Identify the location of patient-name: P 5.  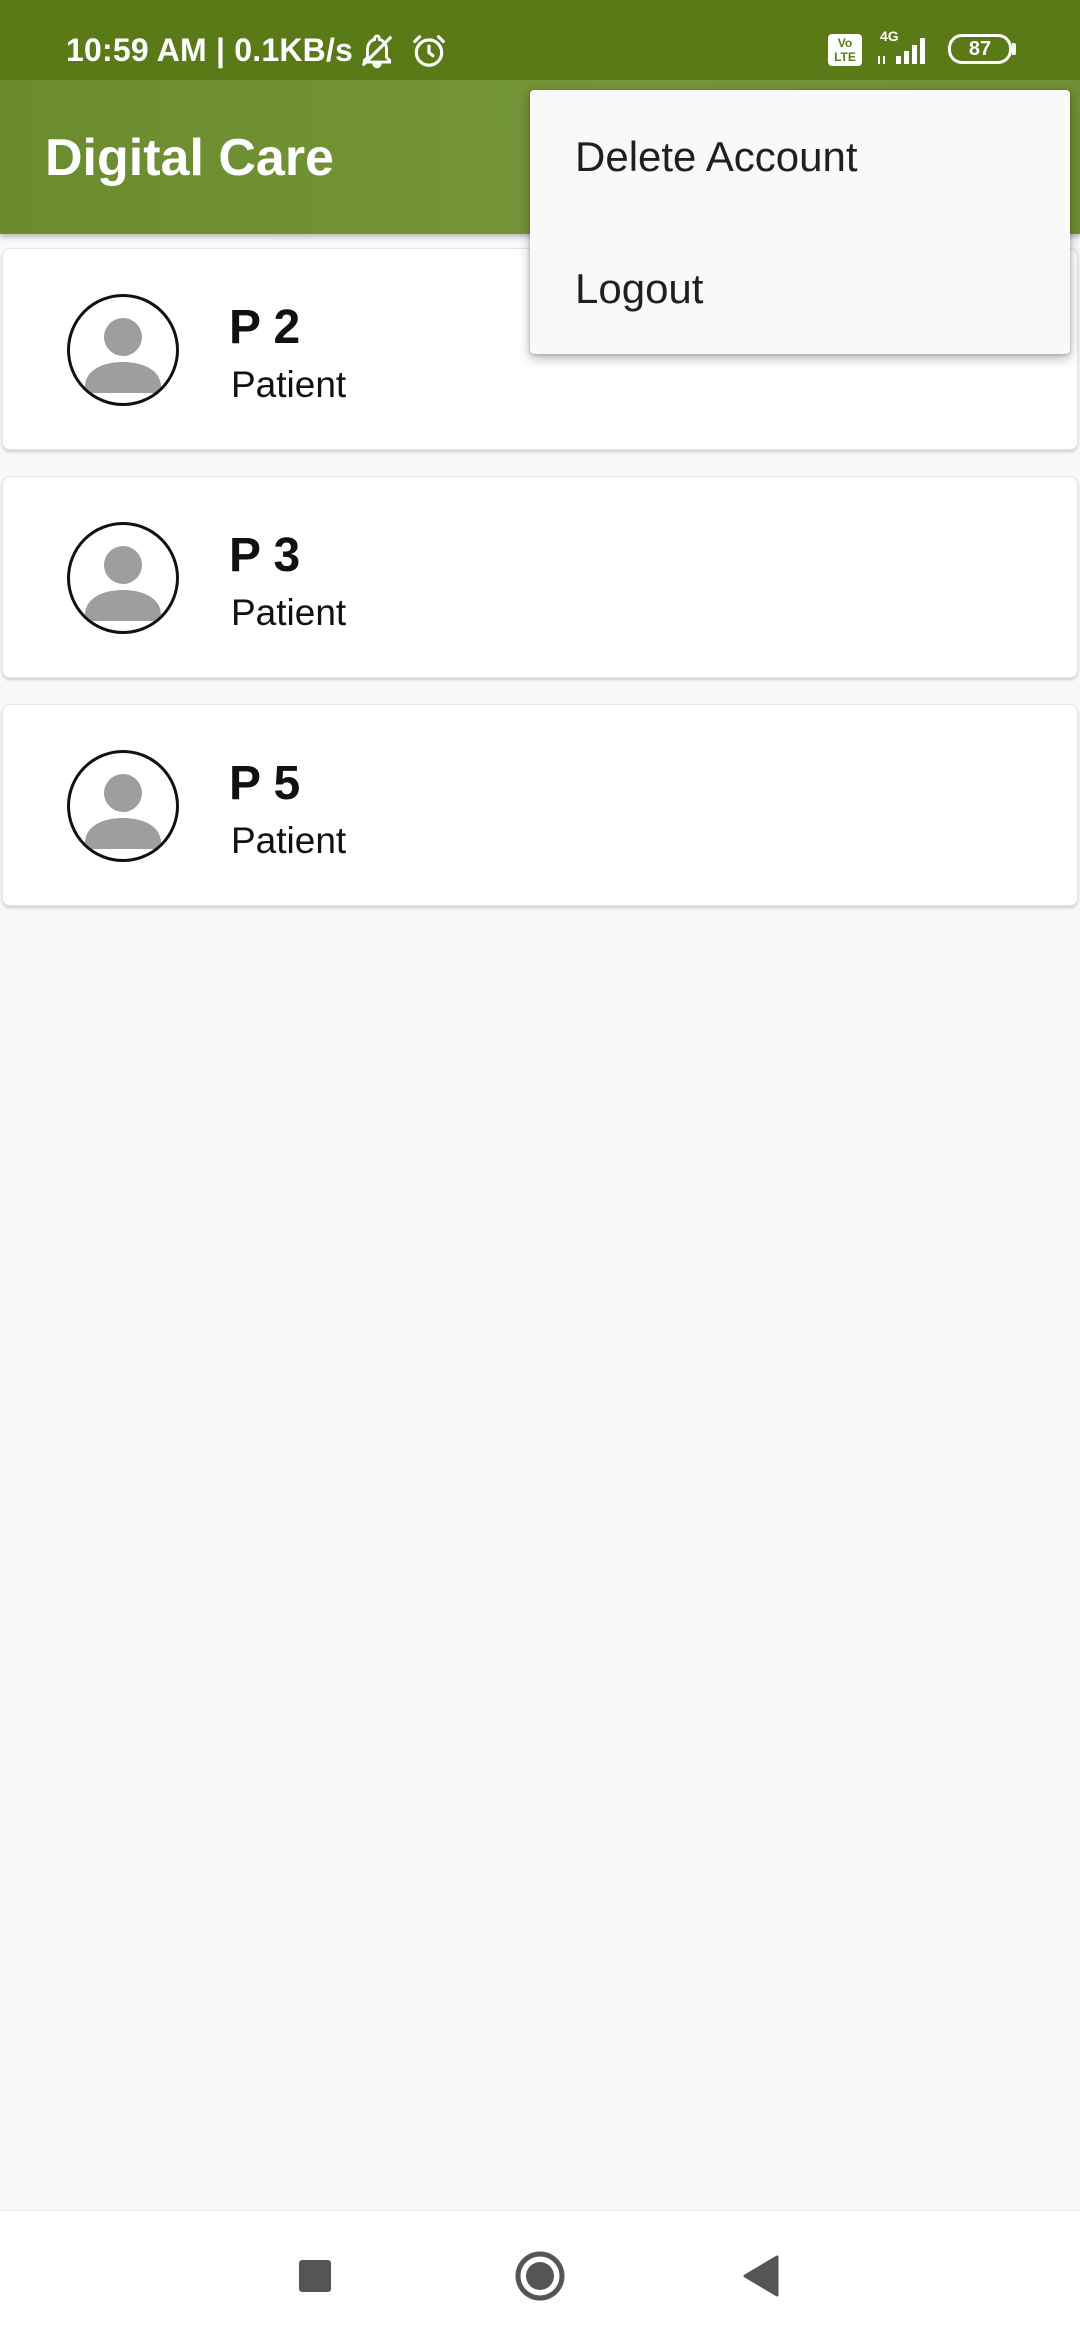
(265, 783).